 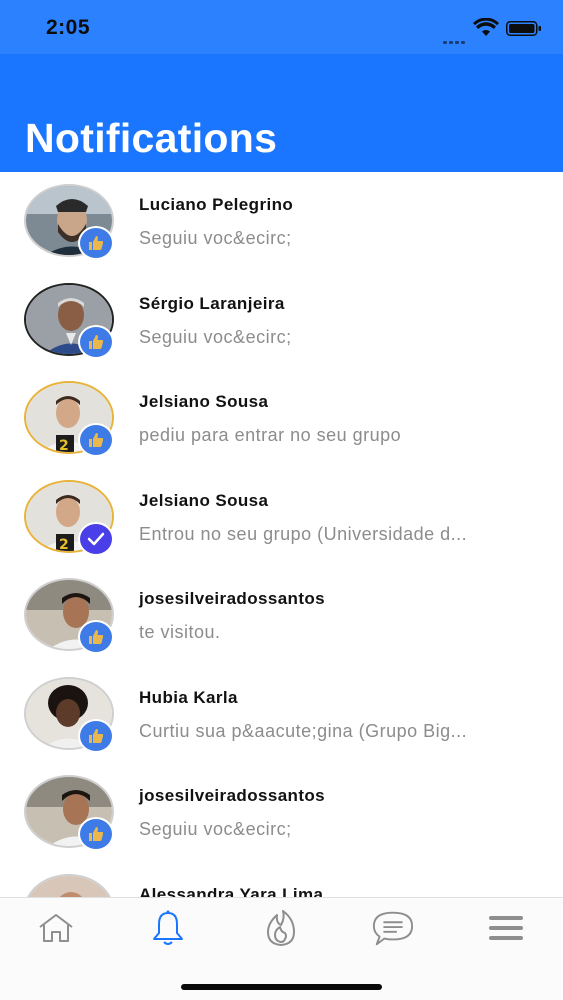 What do you see at coordinates (523, 28) in the screenshot?
I see `battery-icon` at bounding box center [523, 28].